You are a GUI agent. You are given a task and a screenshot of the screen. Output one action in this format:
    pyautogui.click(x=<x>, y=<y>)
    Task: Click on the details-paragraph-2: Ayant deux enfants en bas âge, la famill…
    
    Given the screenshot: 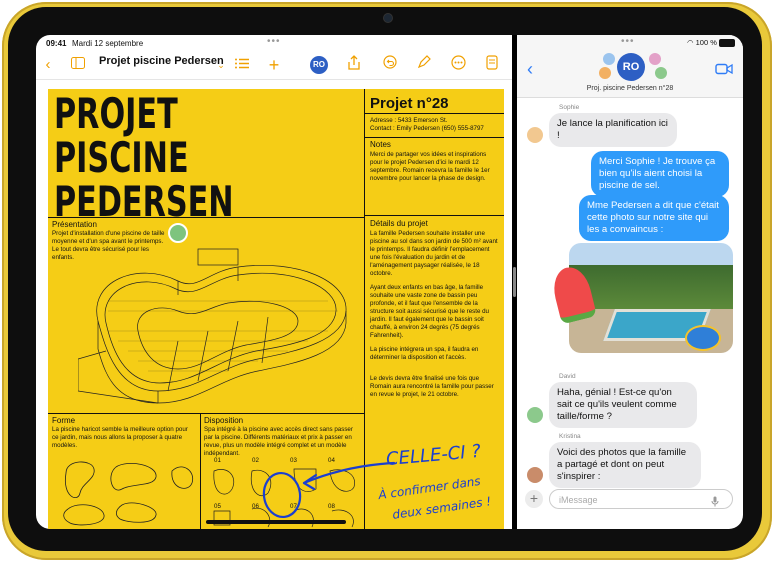 What is the action you would take?
    pyautogui.click(x=429, y=311)
    